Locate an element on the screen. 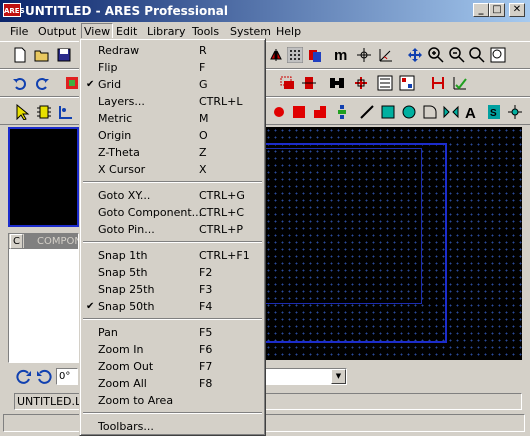 This screenshot has width=530, height=436. check-icon: ✔ is located at coordinates (90, 84).